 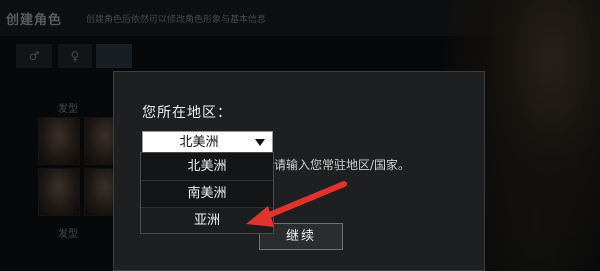 I want to click on region-option-north-america: 北美洲, so click(x=207, y=167).